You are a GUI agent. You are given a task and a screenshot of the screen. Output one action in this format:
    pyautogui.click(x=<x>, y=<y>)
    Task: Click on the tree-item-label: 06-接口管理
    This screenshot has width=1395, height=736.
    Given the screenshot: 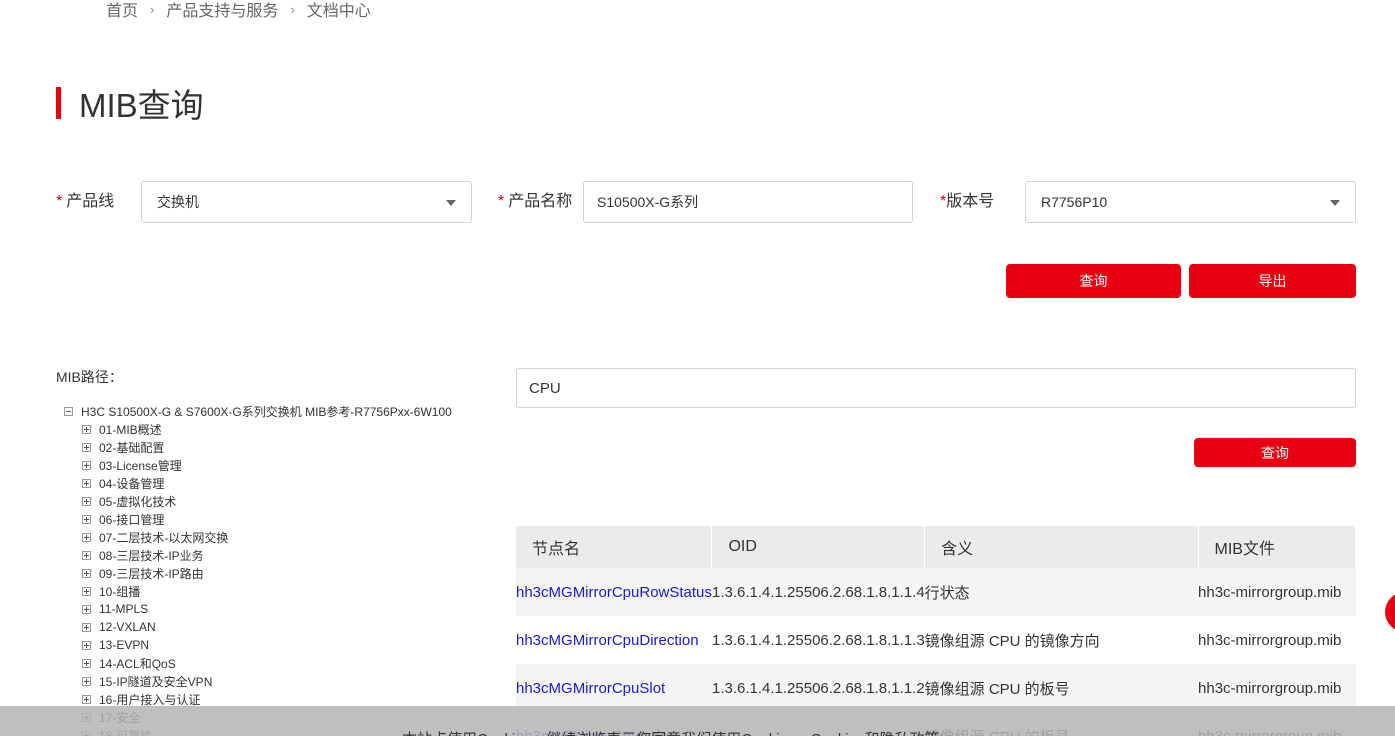 What is the action you would take?
    pyautogui.click(x=131, y=519)
    